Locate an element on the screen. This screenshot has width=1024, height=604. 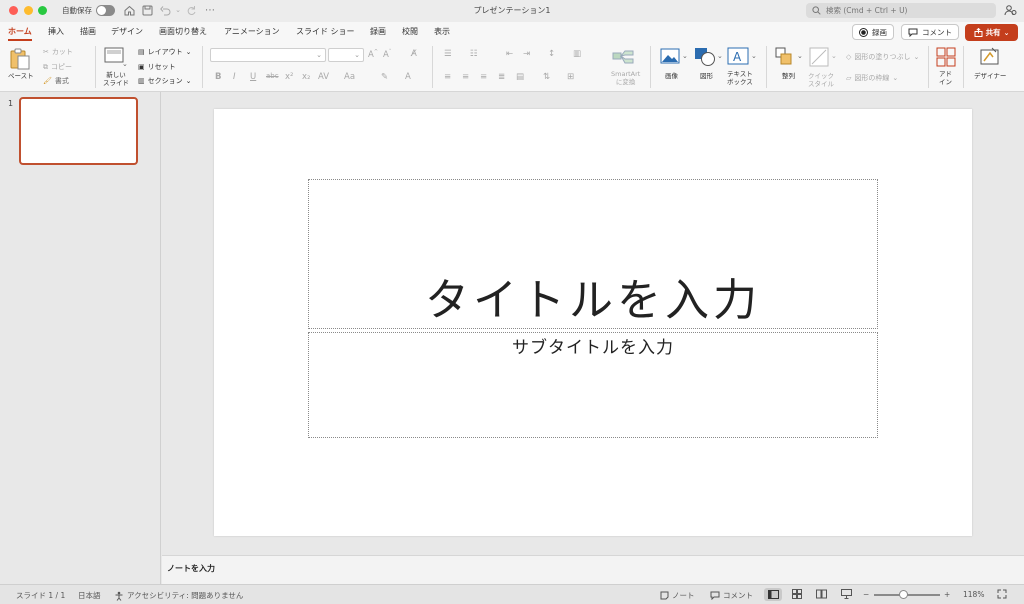
grow-font-icon: A^ is located at coordinates (373, 54).